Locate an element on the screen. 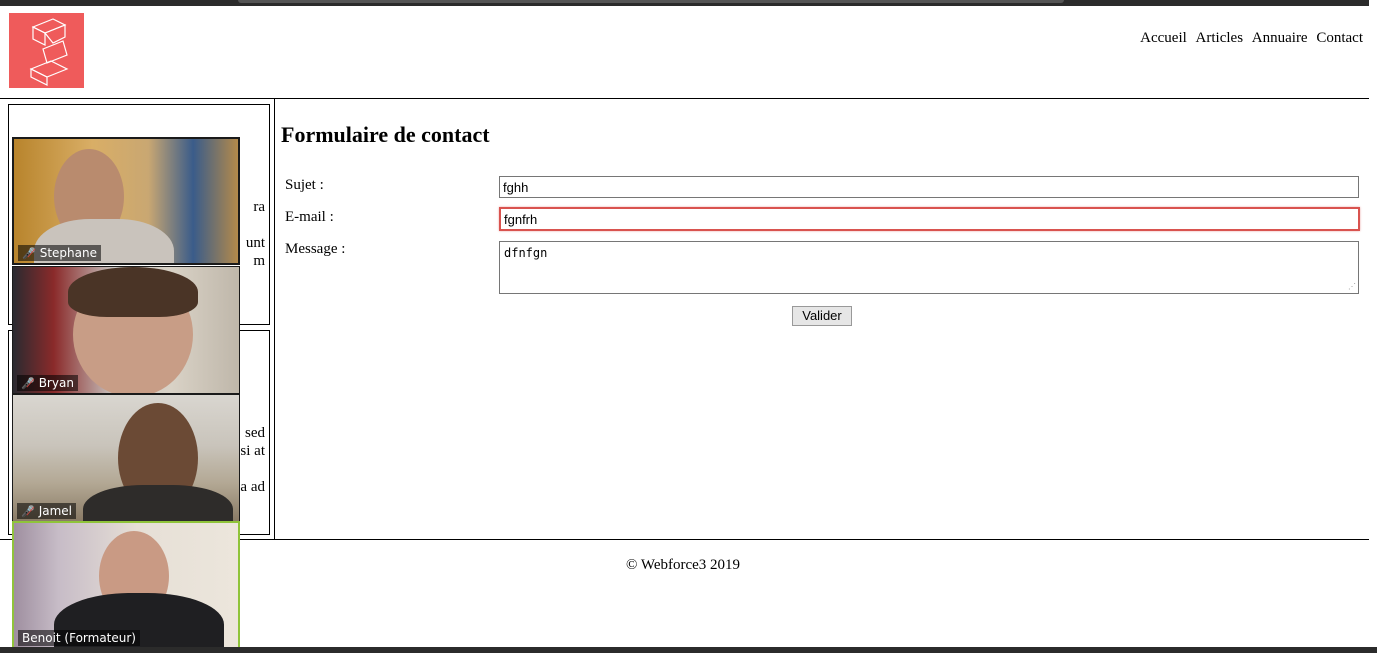 The width and height of the screenshot is (1377, 653). sidebar-text-fragment: a ad is located at coordinates (252, 487).